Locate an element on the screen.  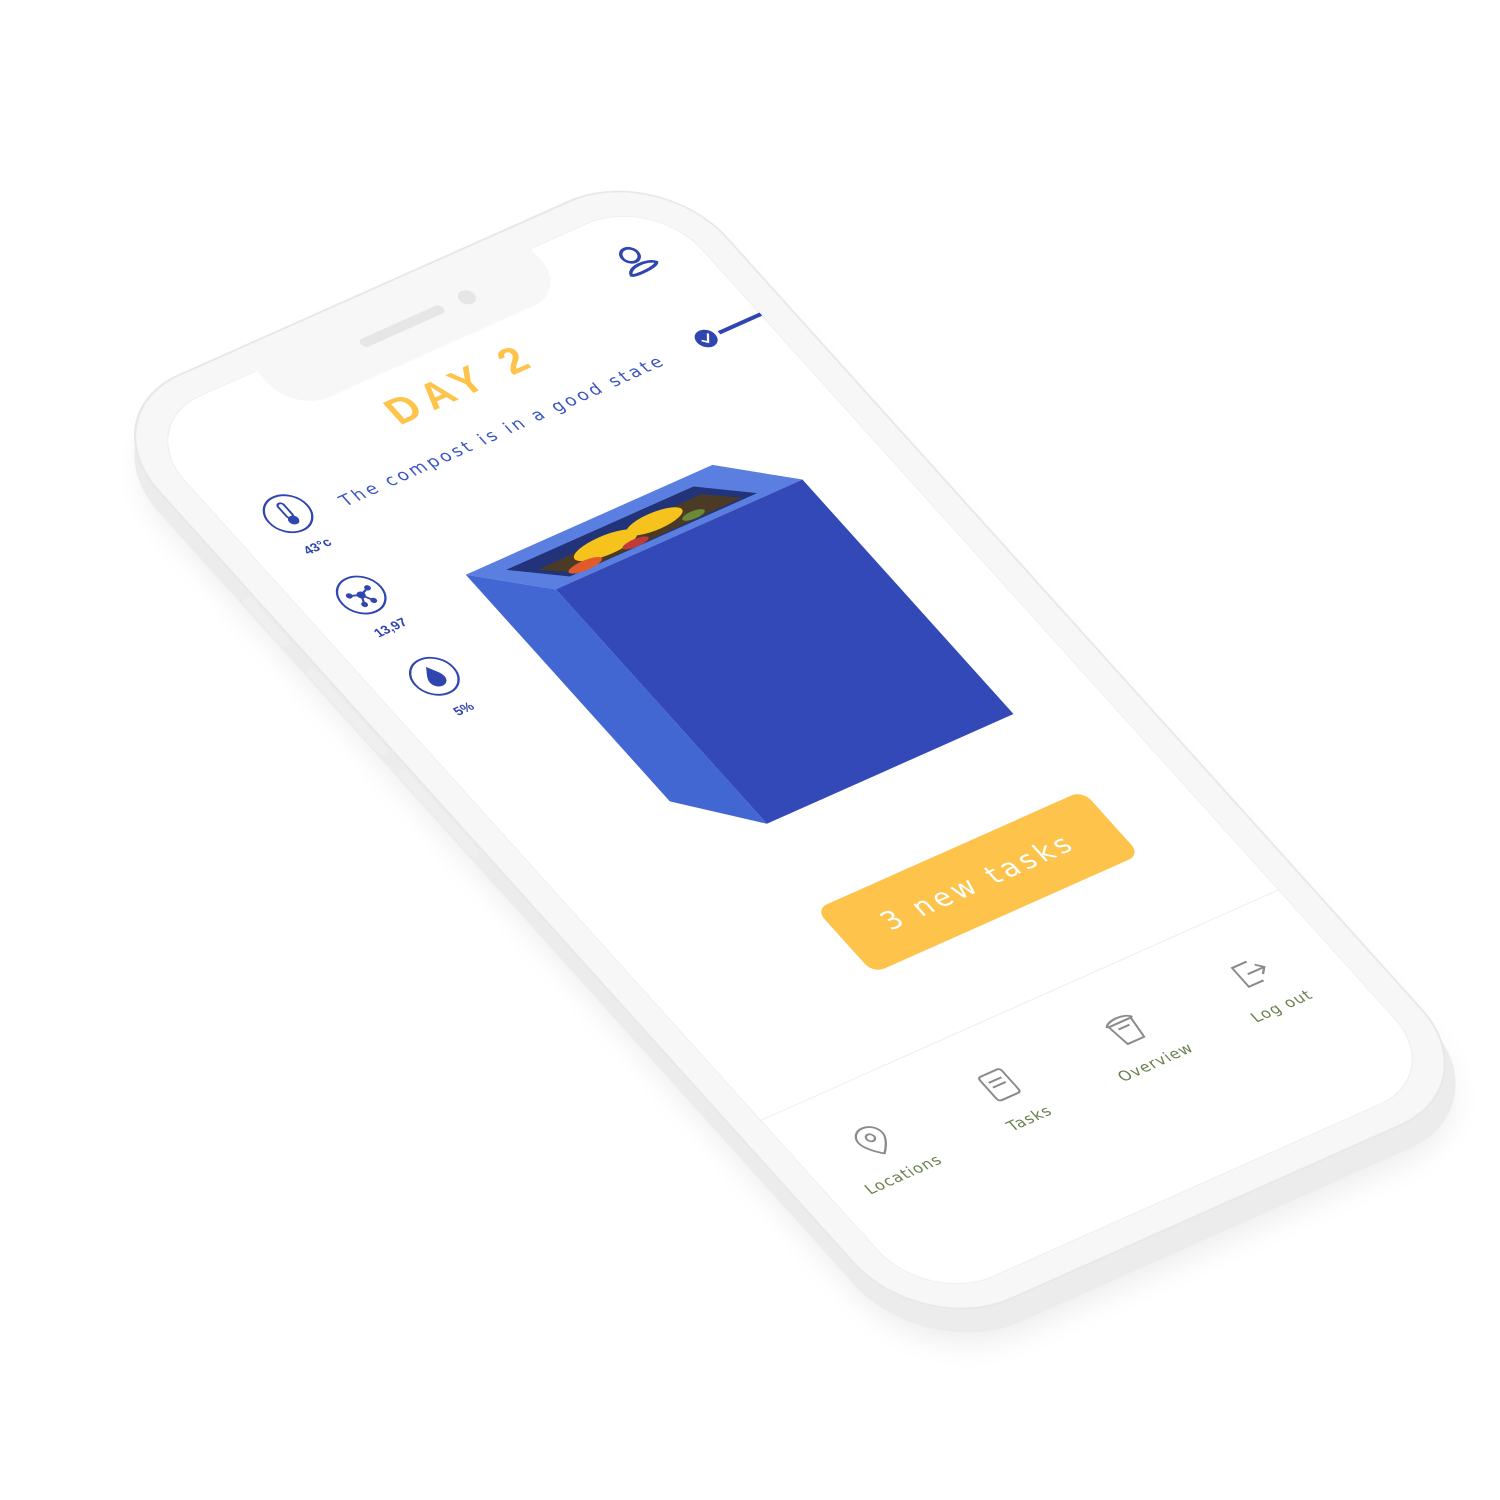
nav-item-locations: Locations is located at coordinates (884, 1153).